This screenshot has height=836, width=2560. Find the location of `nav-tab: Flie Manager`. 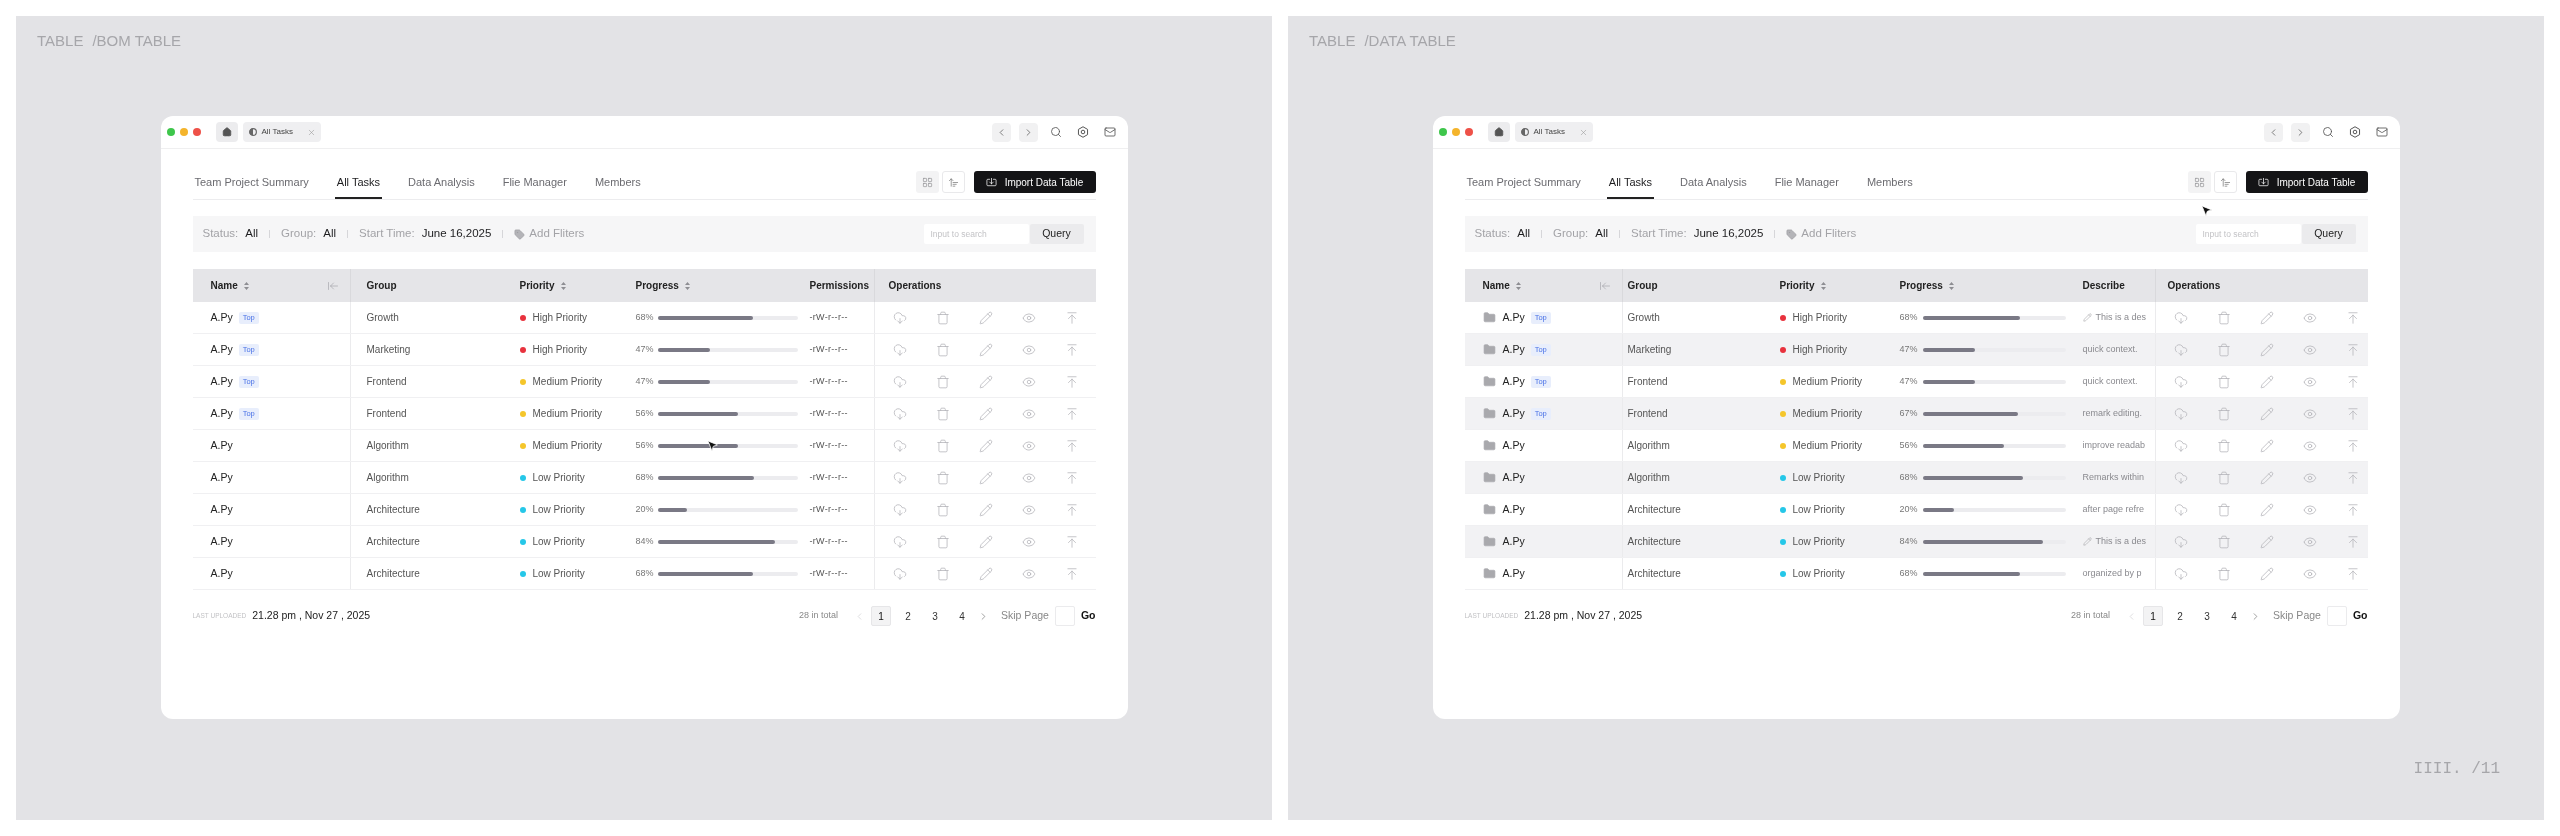

nav-tab: Flie Manager is located at coordinates (534, 186).